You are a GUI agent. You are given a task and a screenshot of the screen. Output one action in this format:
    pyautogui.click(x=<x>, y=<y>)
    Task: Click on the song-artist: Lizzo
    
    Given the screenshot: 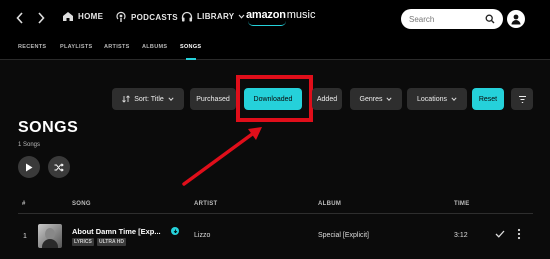 What is the action you would take?
    pyautogui.click(x=202, y=235)
    